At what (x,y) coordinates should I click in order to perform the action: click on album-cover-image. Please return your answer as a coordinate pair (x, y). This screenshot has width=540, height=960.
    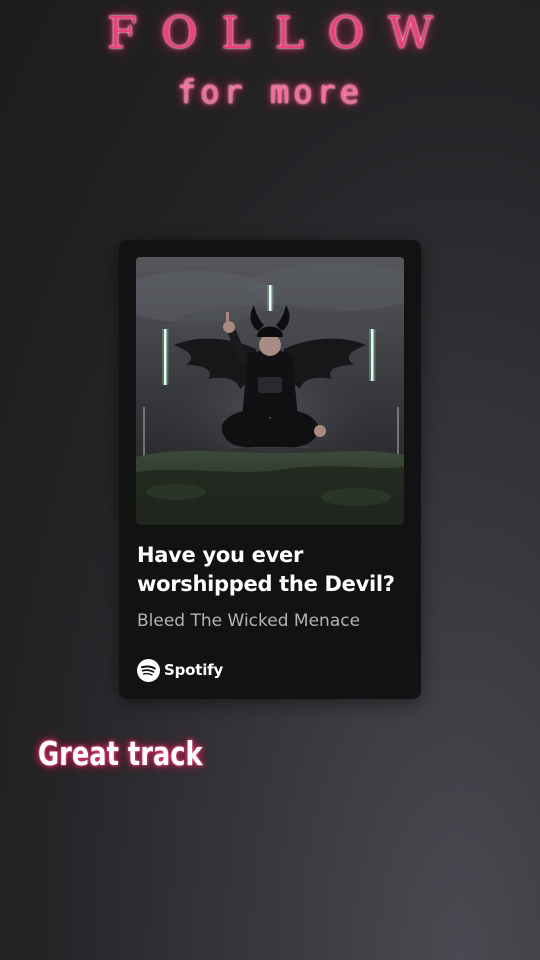
    Looking at the image, I should click on (270, 391).